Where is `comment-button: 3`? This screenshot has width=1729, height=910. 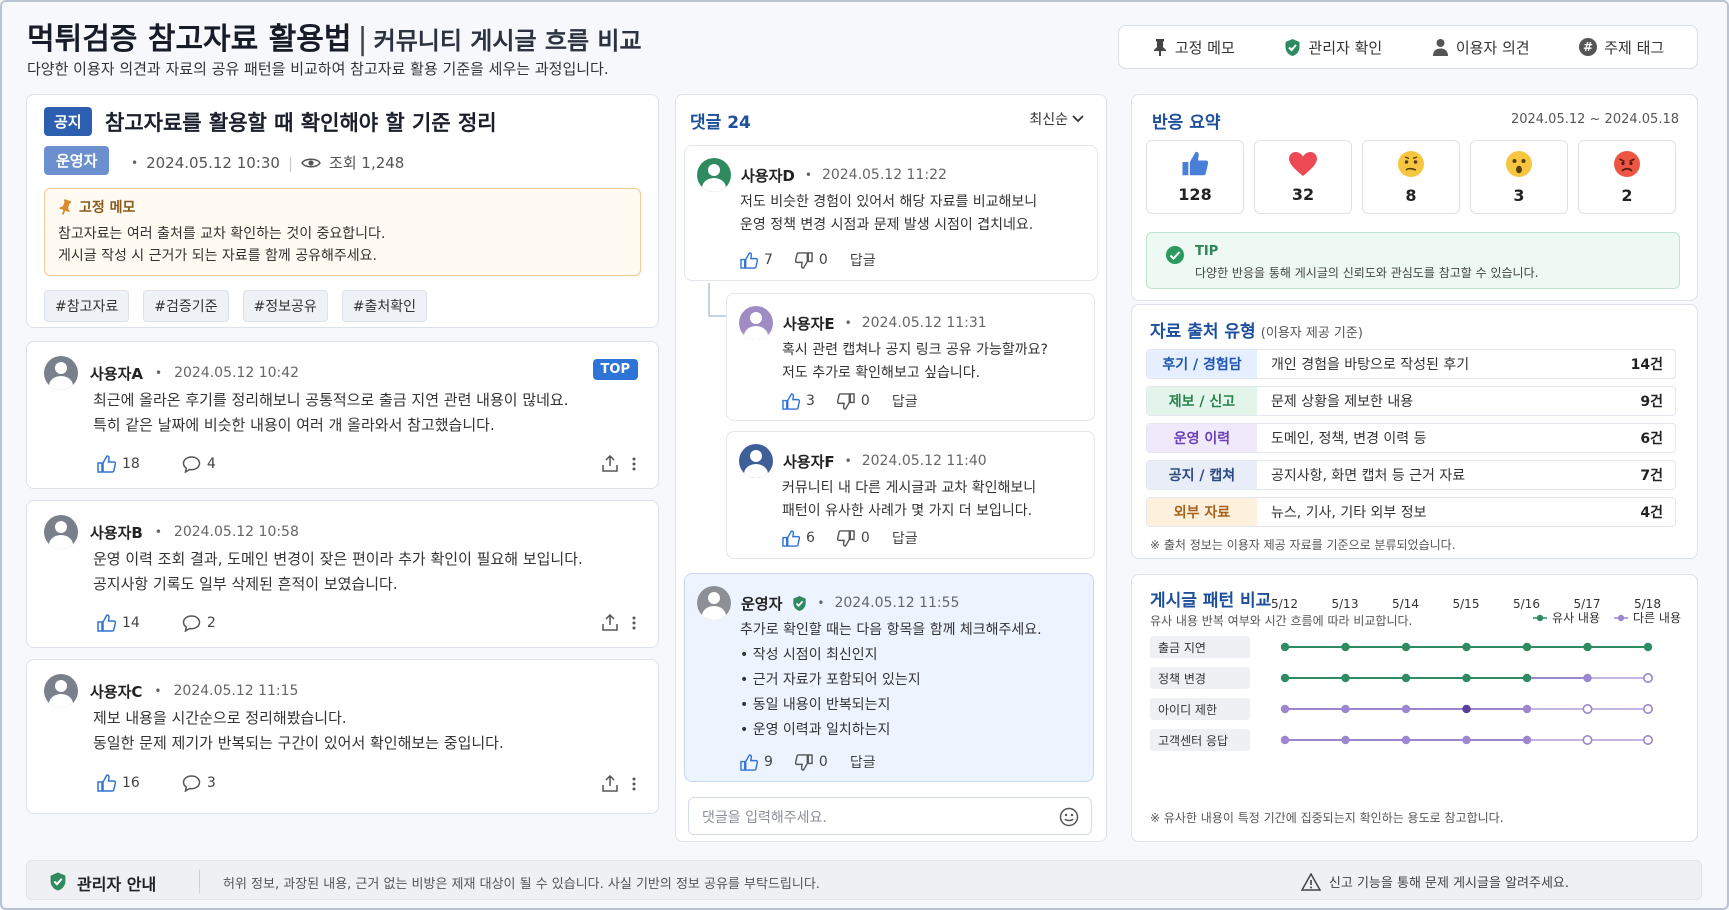
comment-button: 3 is located at coordinates (199, 783).